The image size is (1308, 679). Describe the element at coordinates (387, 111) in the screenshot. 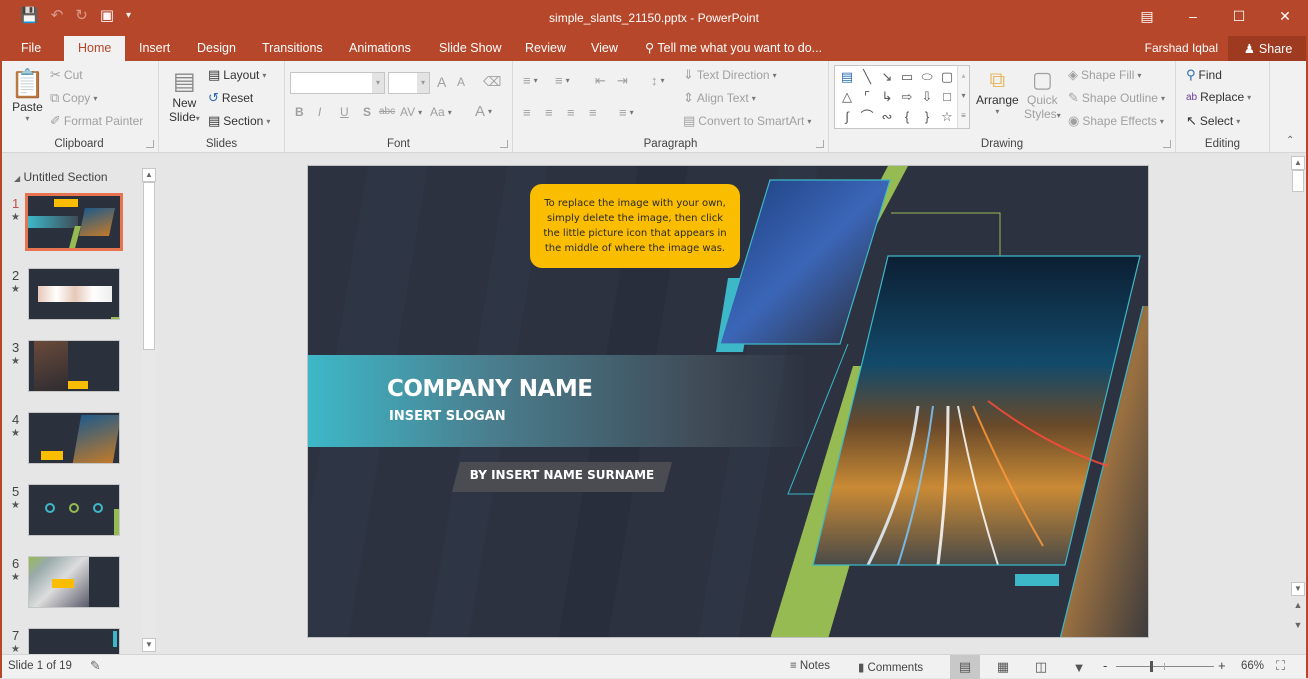

I see `strikethrough-button: abc` at that location.